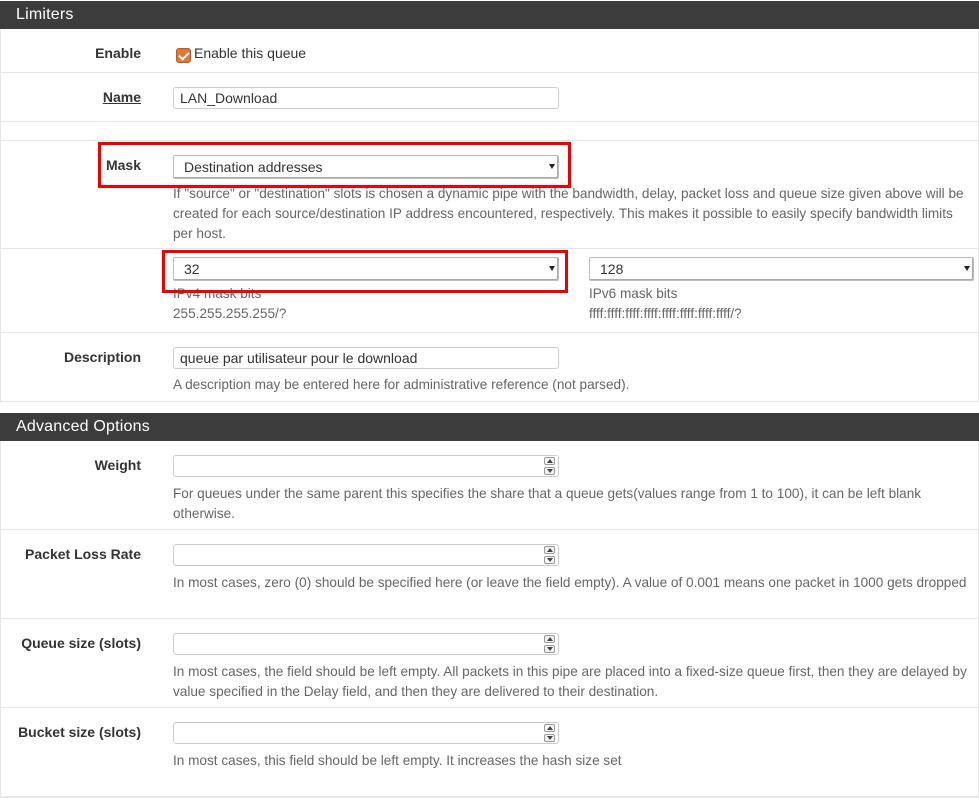 This screenshot has height=798, width=979. Describe the element at coordinates (102, 357) in the screenshot. I see `description-label: Description` at that location.